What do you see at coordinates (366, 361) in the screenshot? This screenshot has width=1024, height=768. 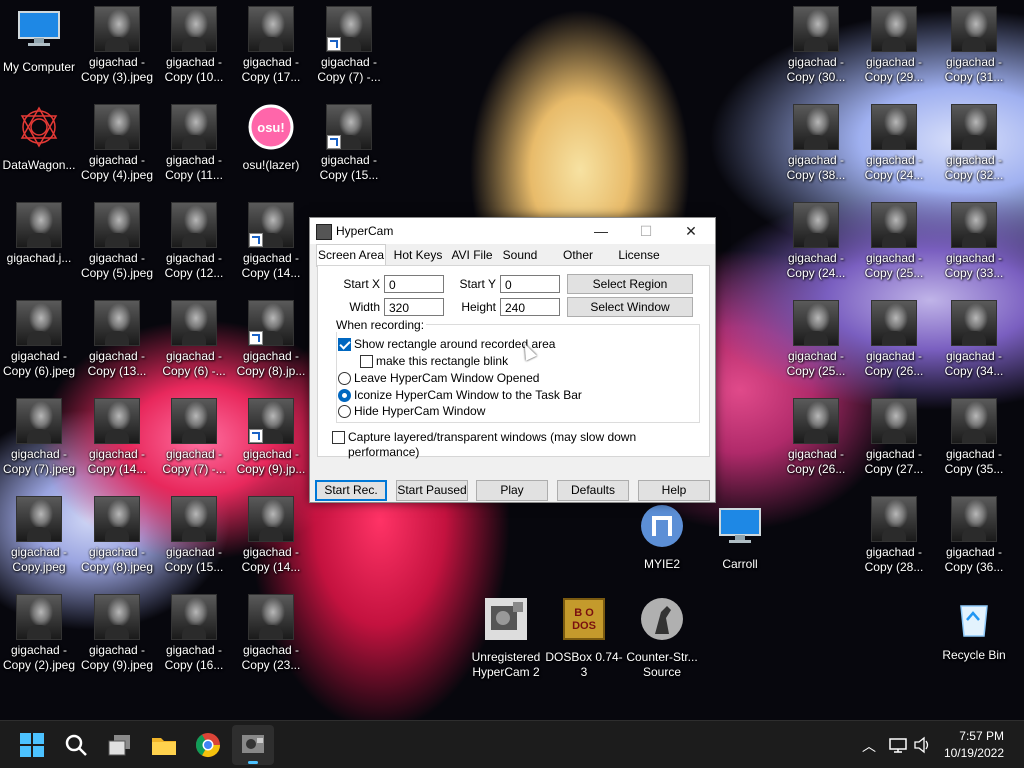 I see `blink-checkbox` at bounding box center [366, 361].